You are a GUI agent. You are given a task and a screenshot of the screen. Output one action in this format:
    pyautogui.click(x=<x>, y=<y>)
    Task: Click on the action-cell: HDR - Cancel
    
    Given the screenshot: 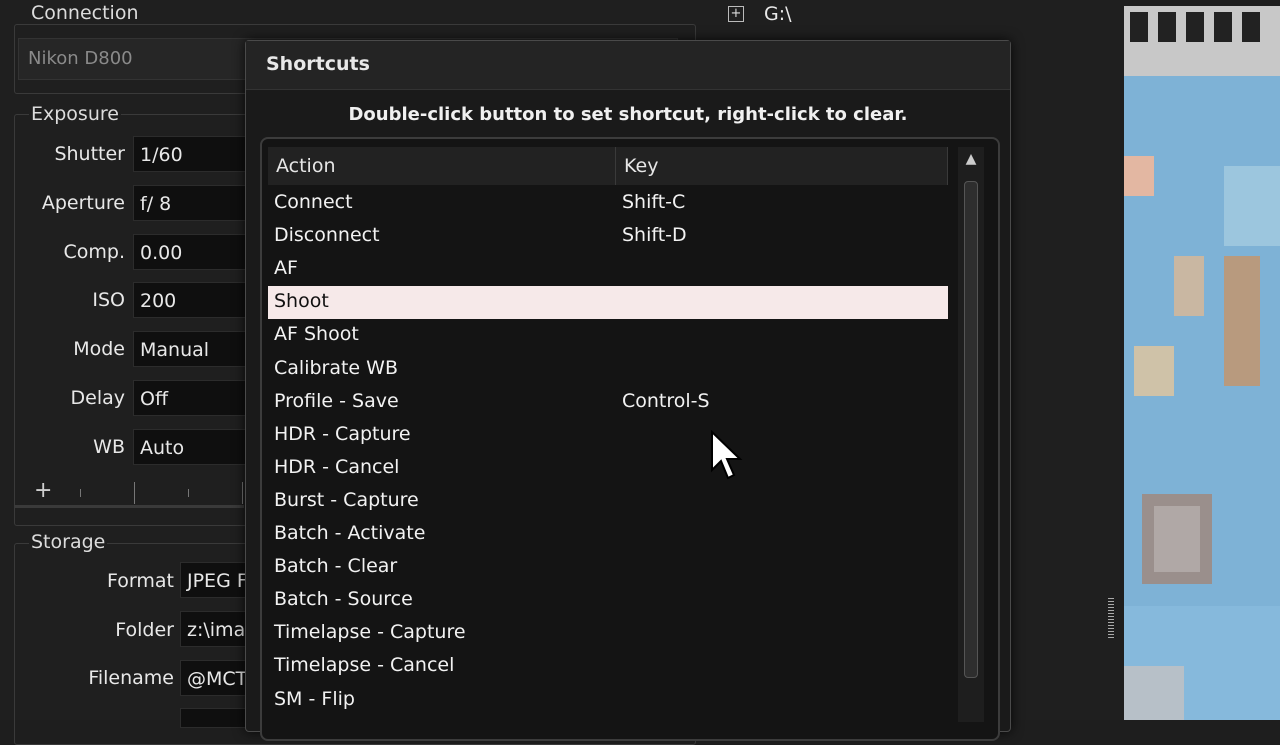 What is the action you would take?
    pyautogui.click(x=337, y=466)
    